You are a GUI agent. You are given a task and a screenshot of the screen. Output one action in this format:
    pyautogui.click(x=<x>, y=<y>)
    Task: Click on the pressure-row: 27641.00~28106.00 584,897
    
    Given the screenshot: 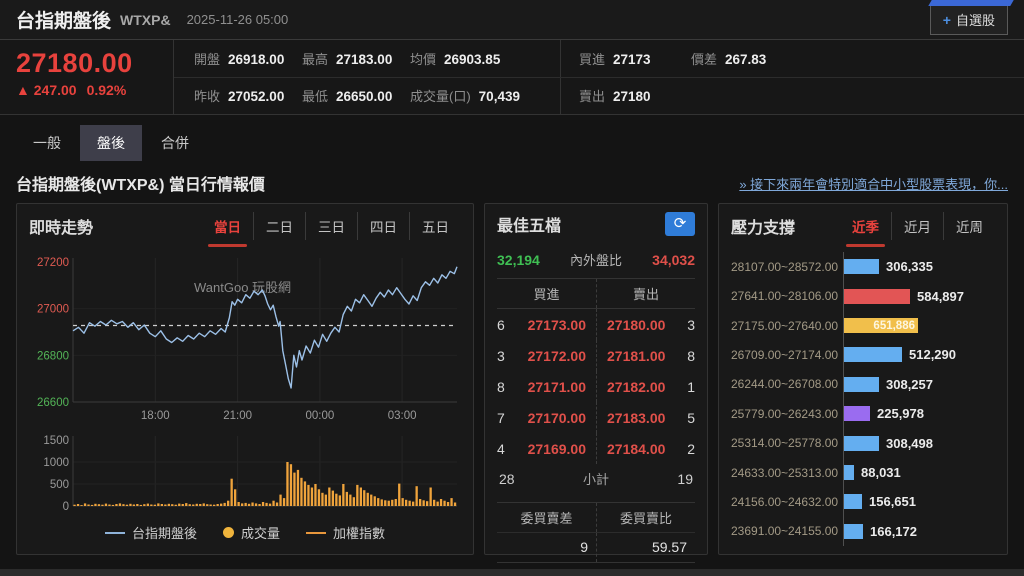 What is the action you would take?
    pyautogui.click(x=863, y=296)
    